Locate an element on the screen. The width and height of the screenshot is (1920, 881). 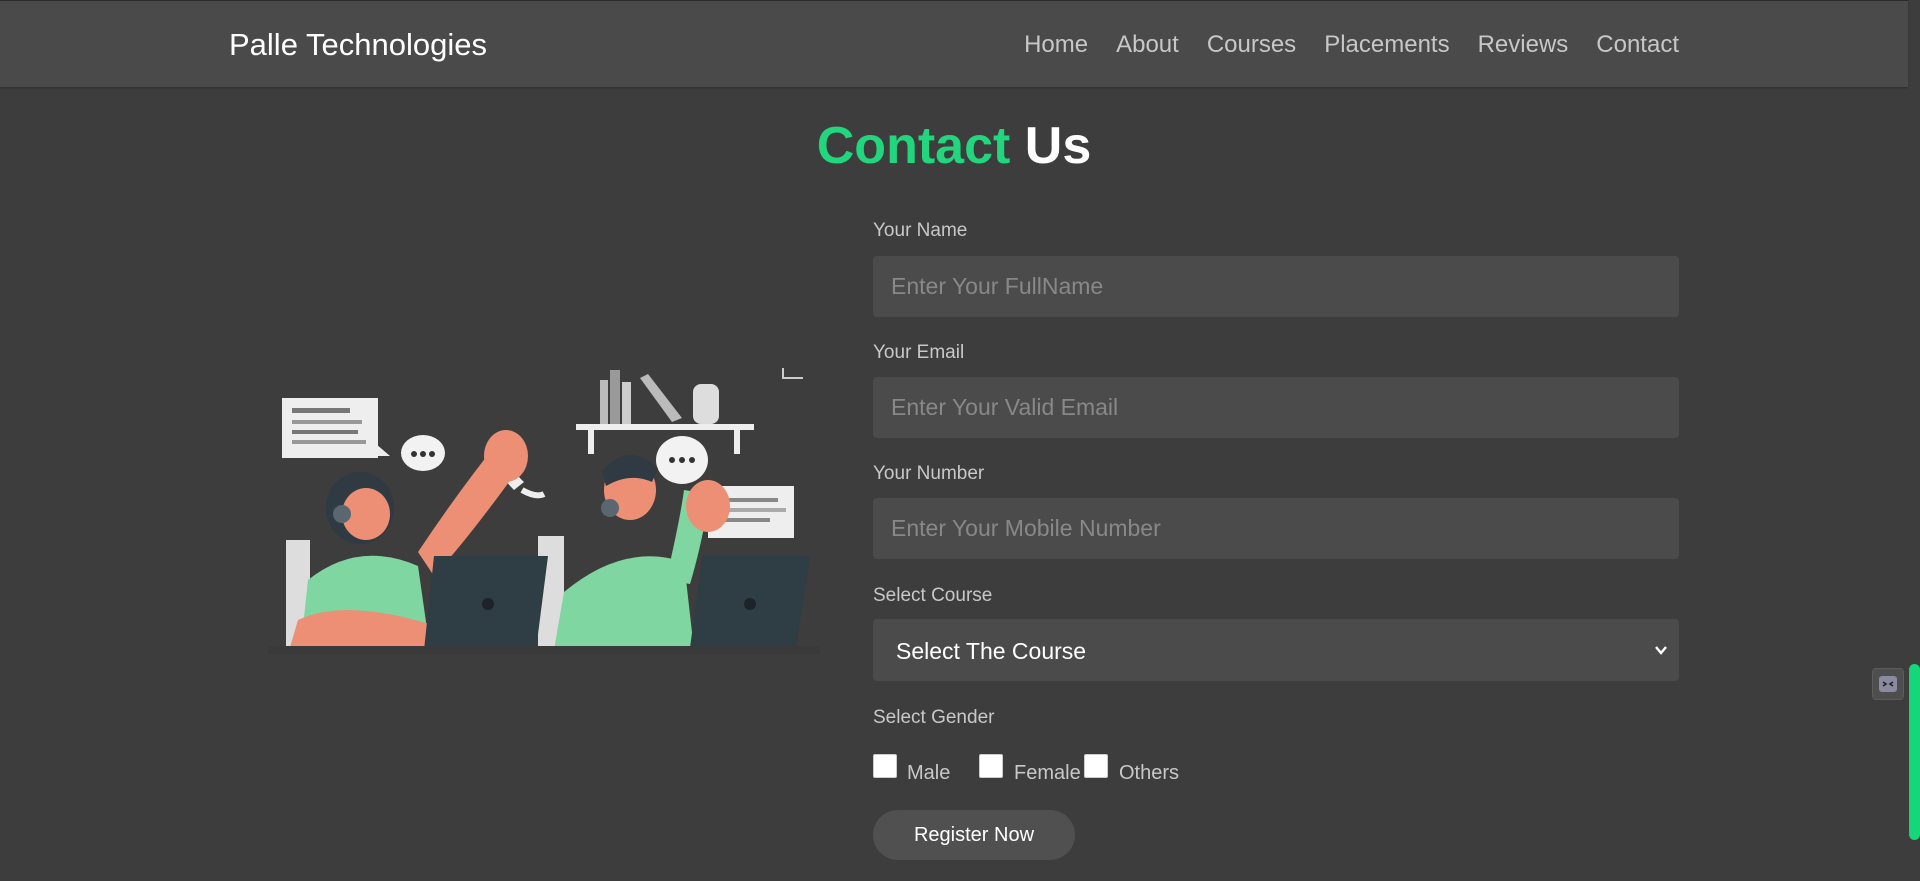
page-title: Contact Us is located at coordinates (954, 146).